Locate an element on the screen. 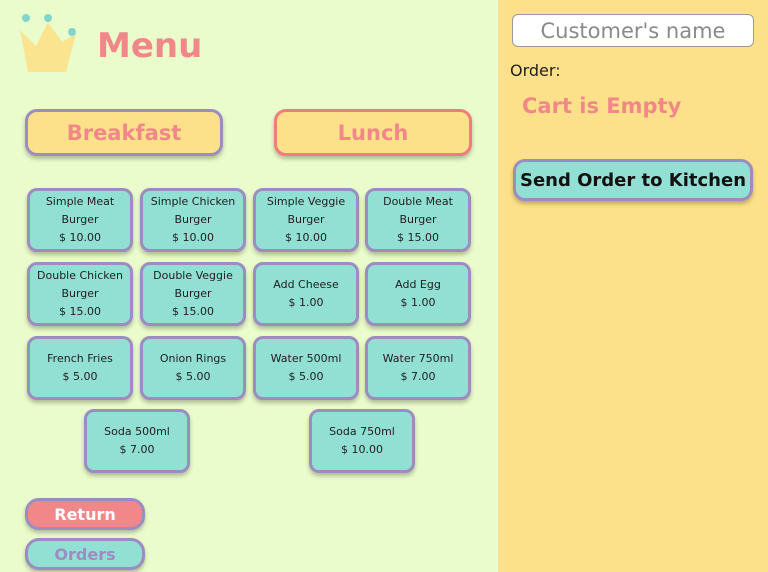 This screenshot has width=768, height=572. menu-item-double-veggie-burger: Double Veggie Burger $ 15.00 is located at coordinates (193, 294).